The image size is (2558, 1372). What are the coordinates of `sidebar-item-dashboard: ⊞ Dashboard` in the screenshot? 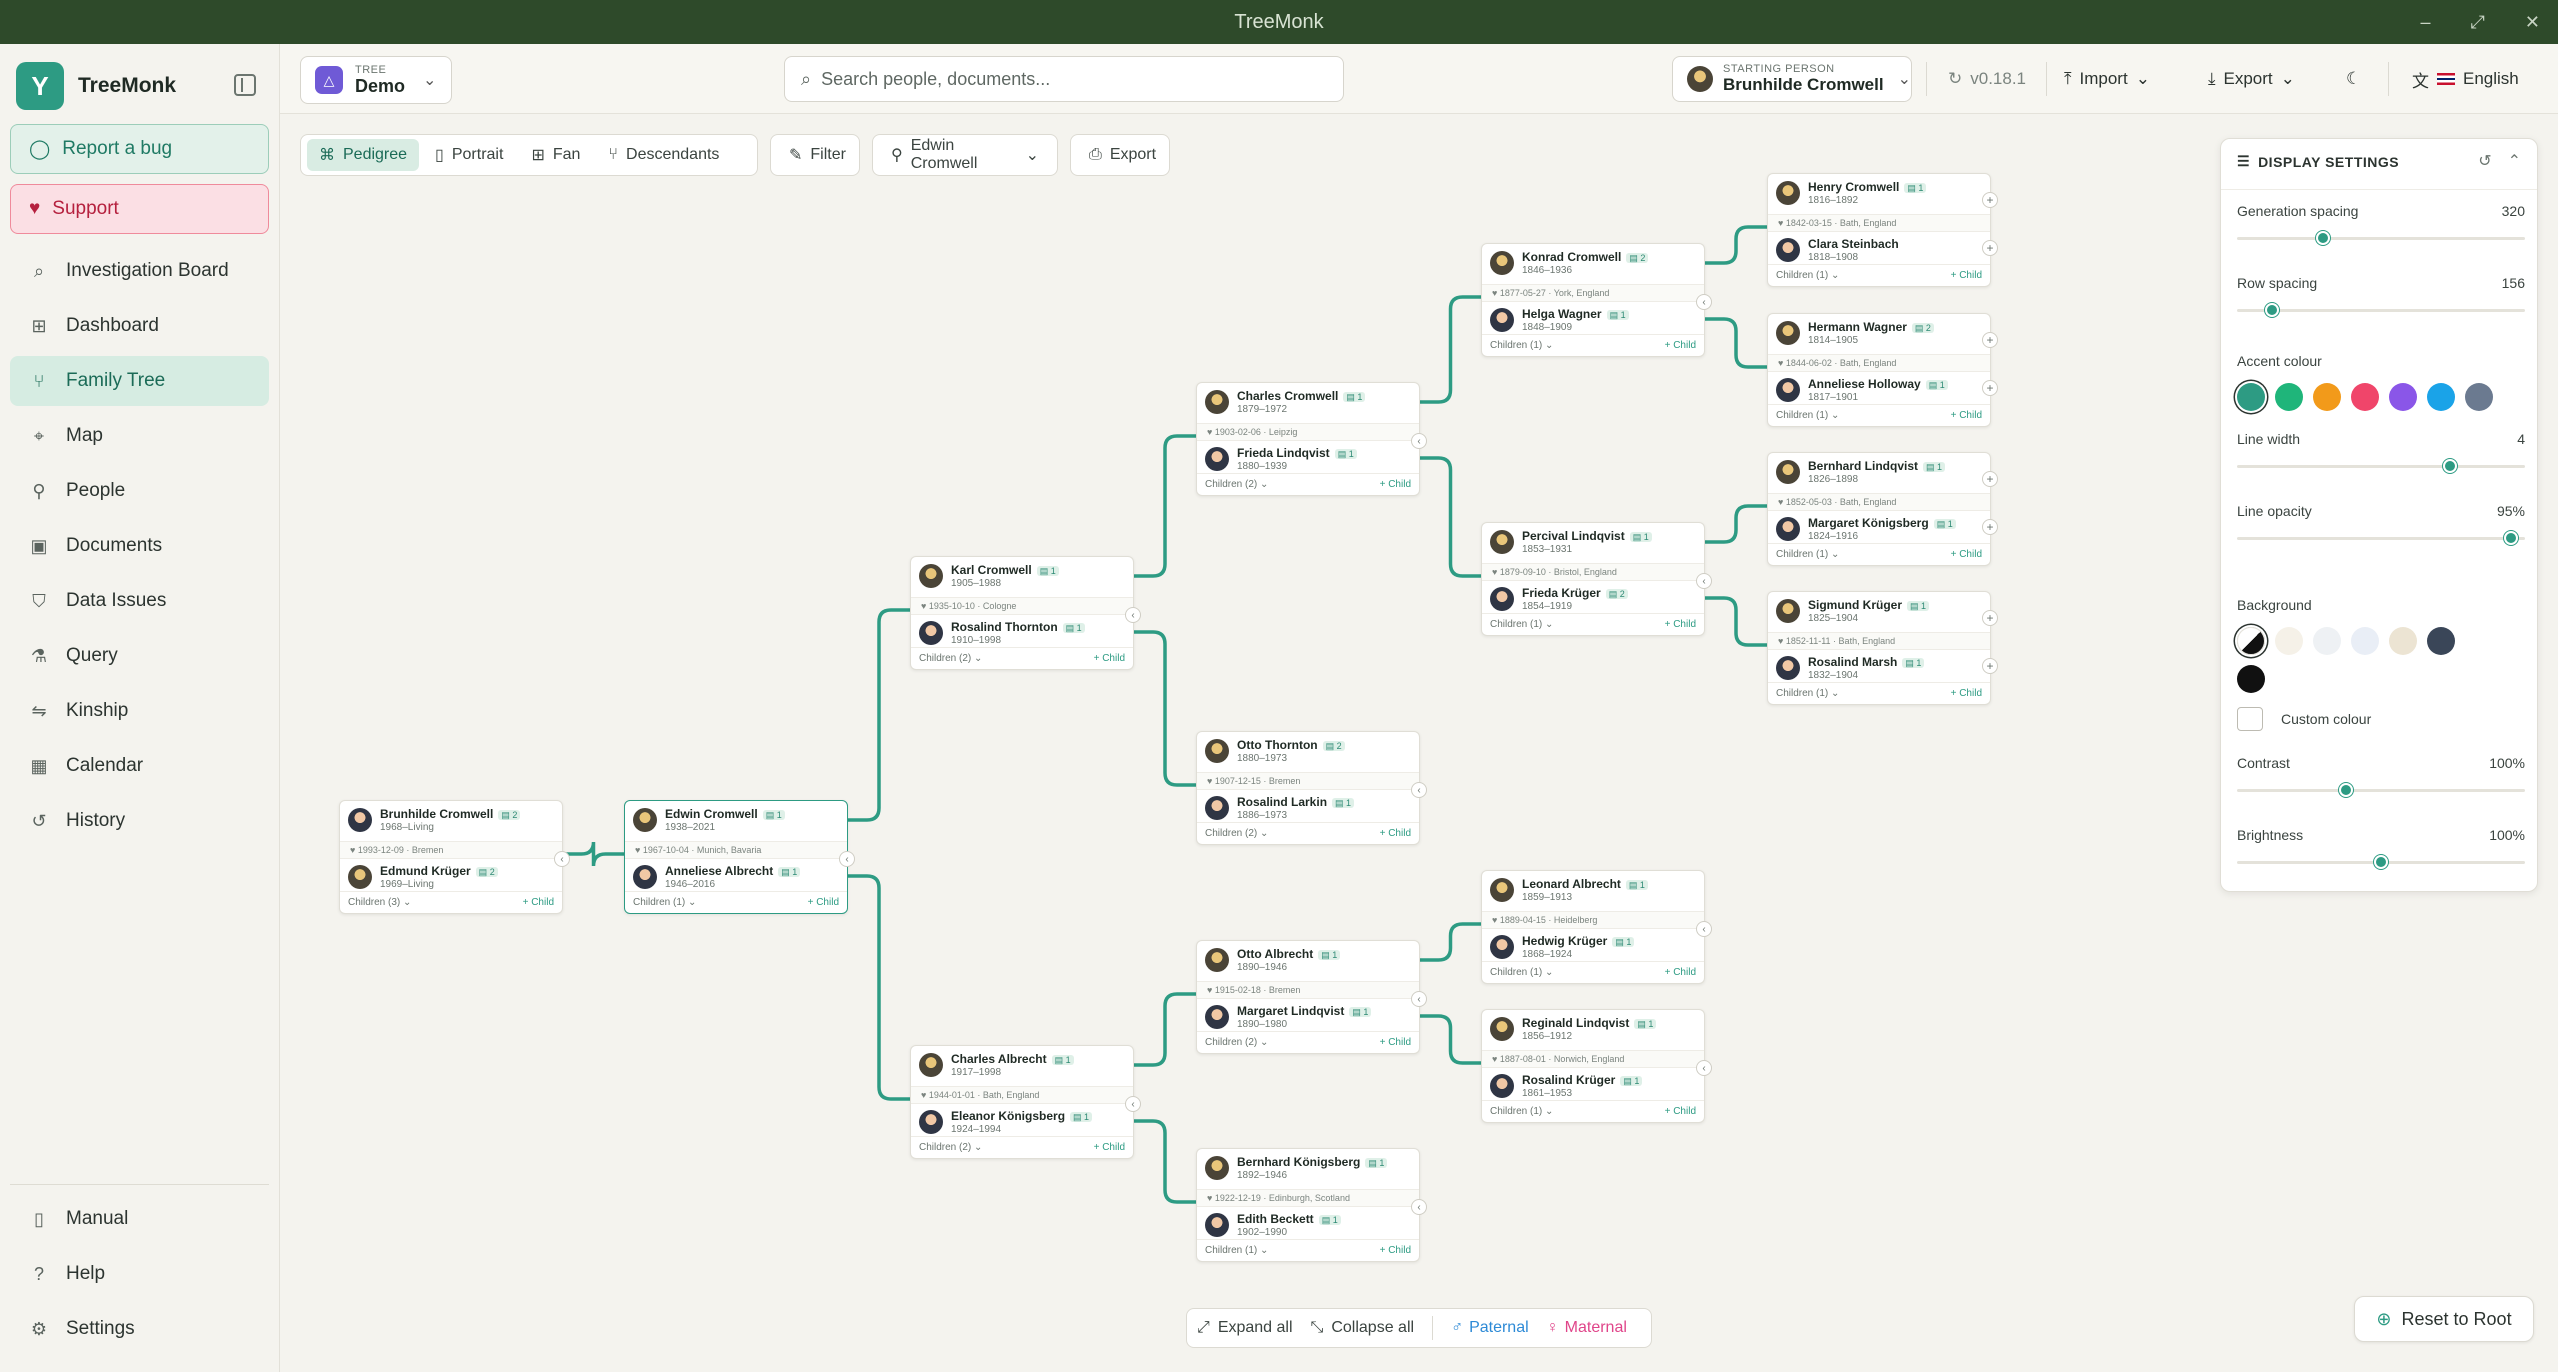 It's located at (139, 326).